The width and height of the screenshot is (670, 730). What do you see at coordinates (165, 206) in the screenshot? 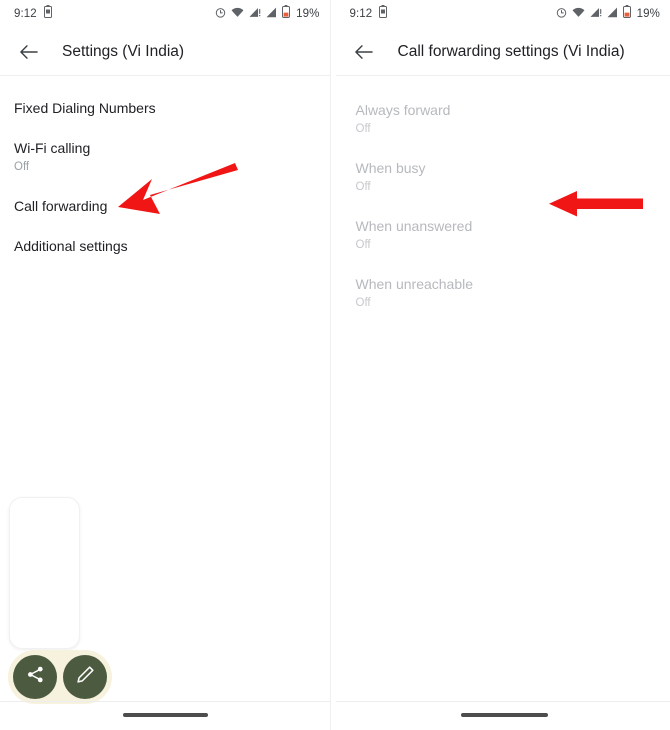
I see `list-item-call-forwarding: Call forwarding` at bounding box center [165, 206].